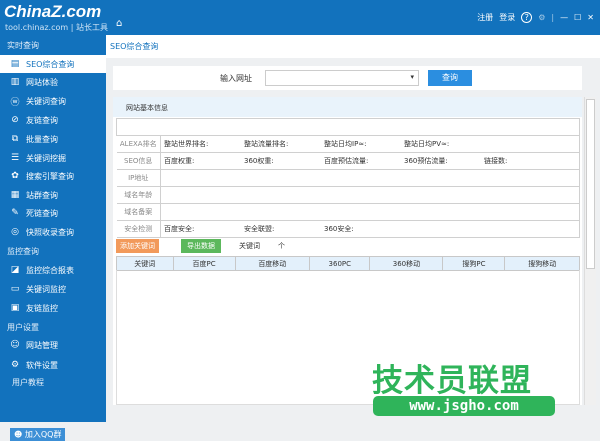 Image resolution: width=600 pixels, height=441 pixels. I want to click on qq-icon: ☻, so click(19, 434).